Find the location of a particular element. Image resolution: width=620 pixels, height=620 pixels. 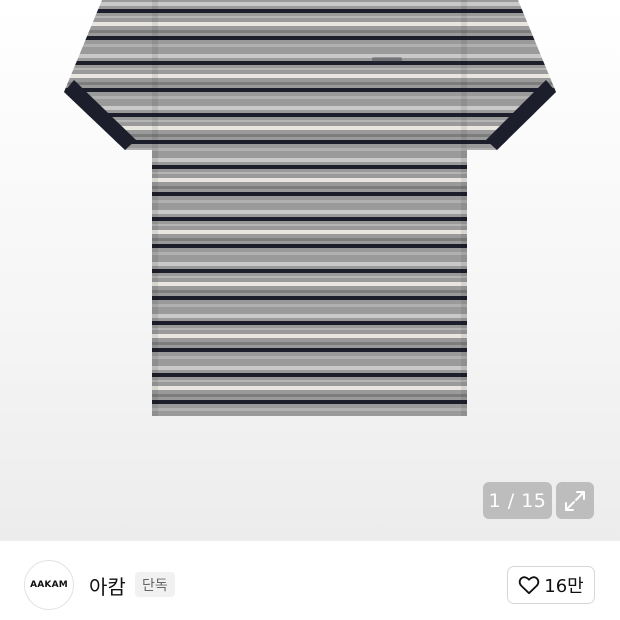

like-button: 16만 is located at coordinates (551, 585).